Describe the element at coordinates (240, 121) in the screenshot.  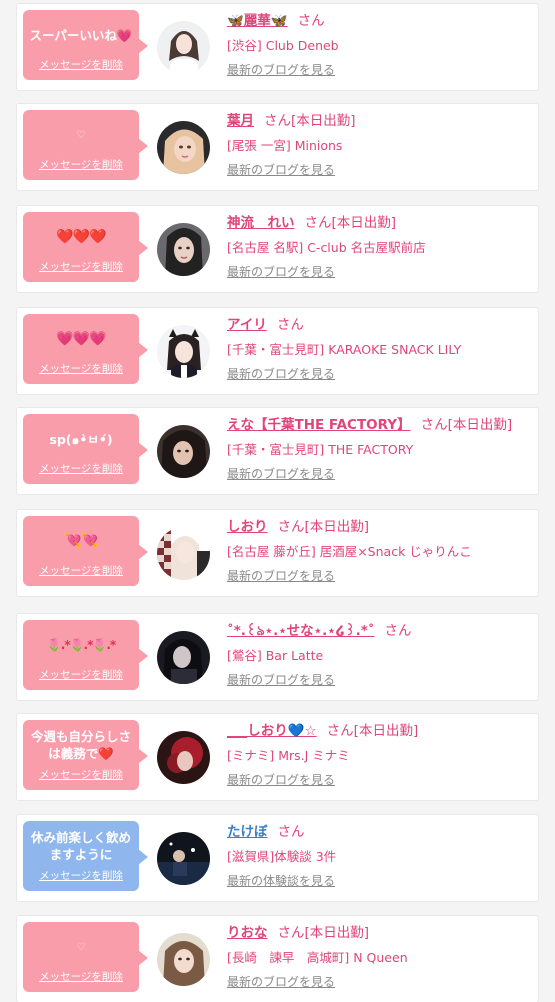
I see `cast-name-link: 葉月` at that location.